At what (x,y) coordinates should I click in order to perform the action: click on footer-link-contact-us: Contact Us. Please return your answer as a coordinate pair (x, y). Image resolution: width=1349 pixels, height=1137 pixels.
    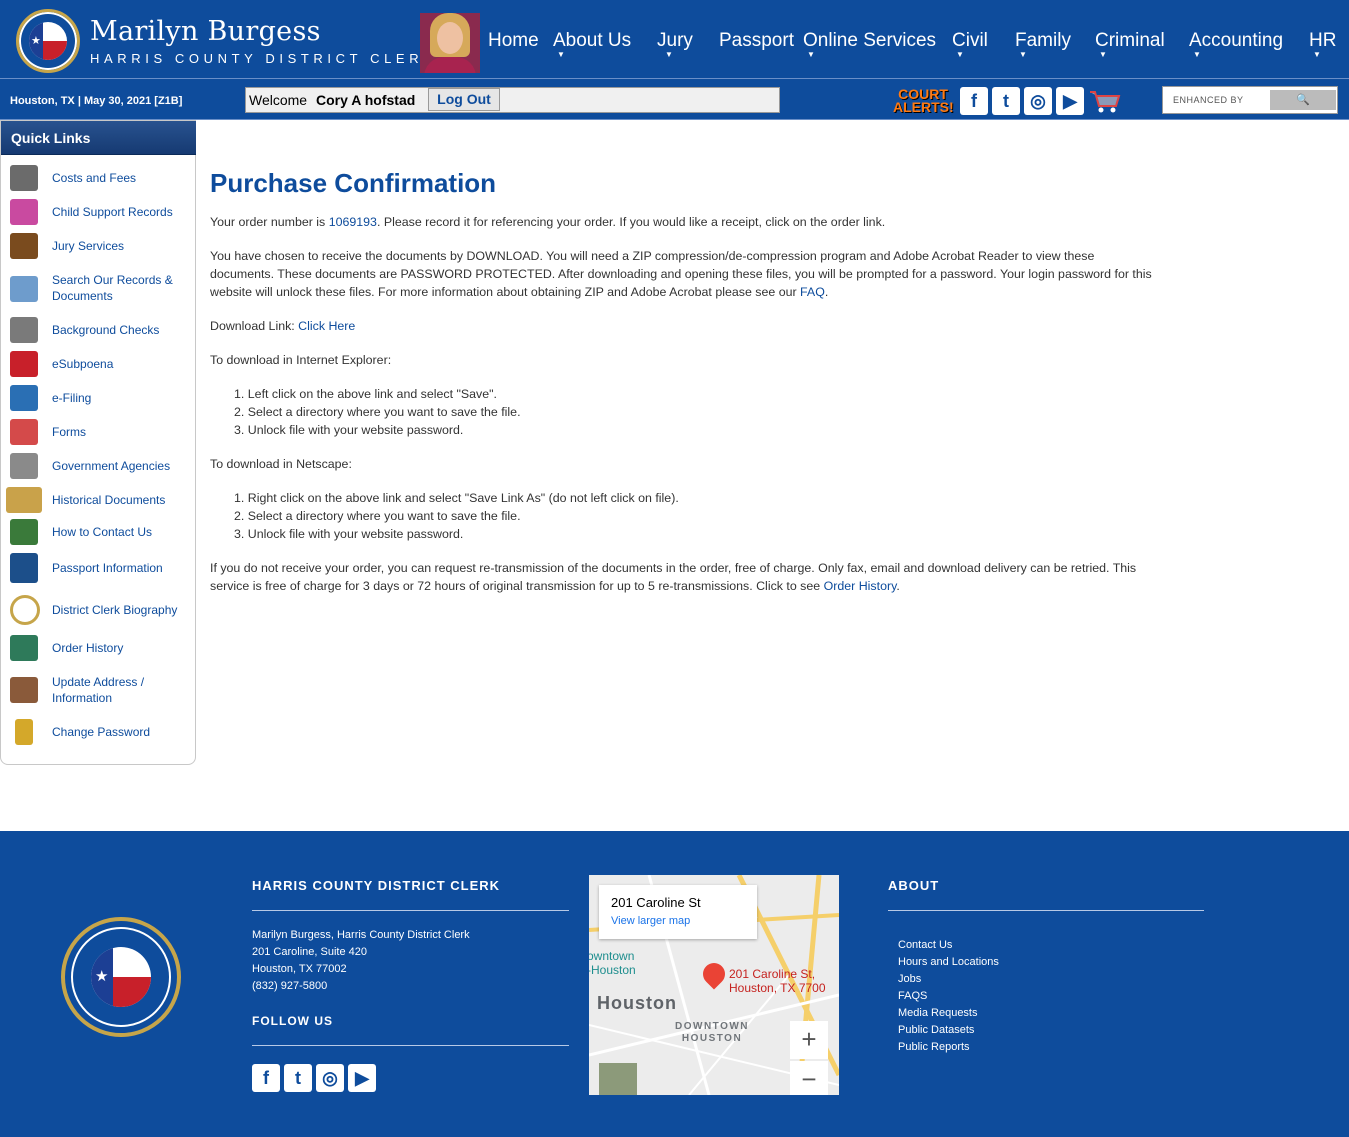
    Looking at the image, I should click on (925, 945).